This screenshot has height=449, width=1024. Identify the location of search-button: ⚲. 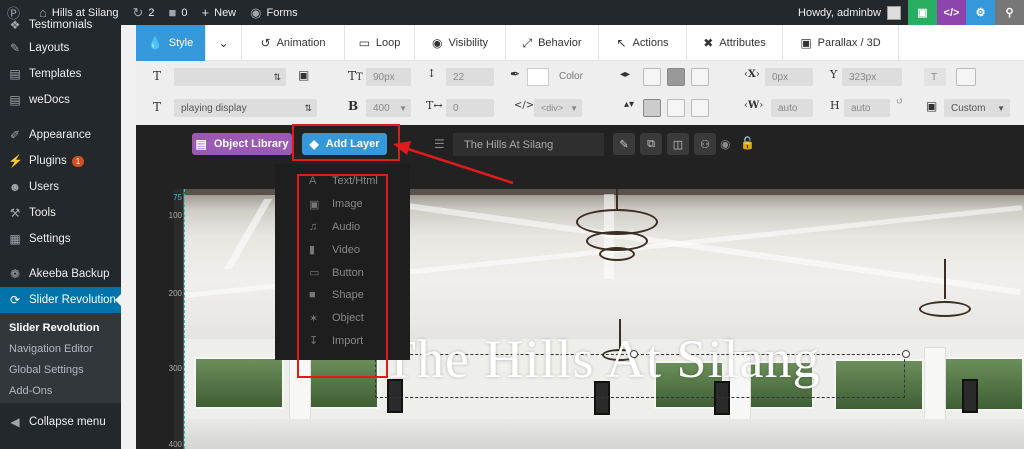
(1009, 12).